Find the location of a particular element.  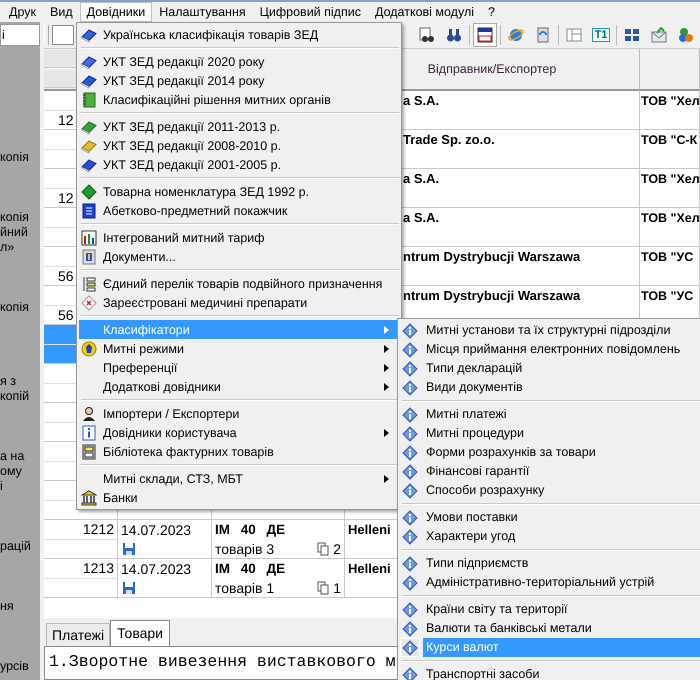

panel-text: ня is located at coordinates (7, 606).